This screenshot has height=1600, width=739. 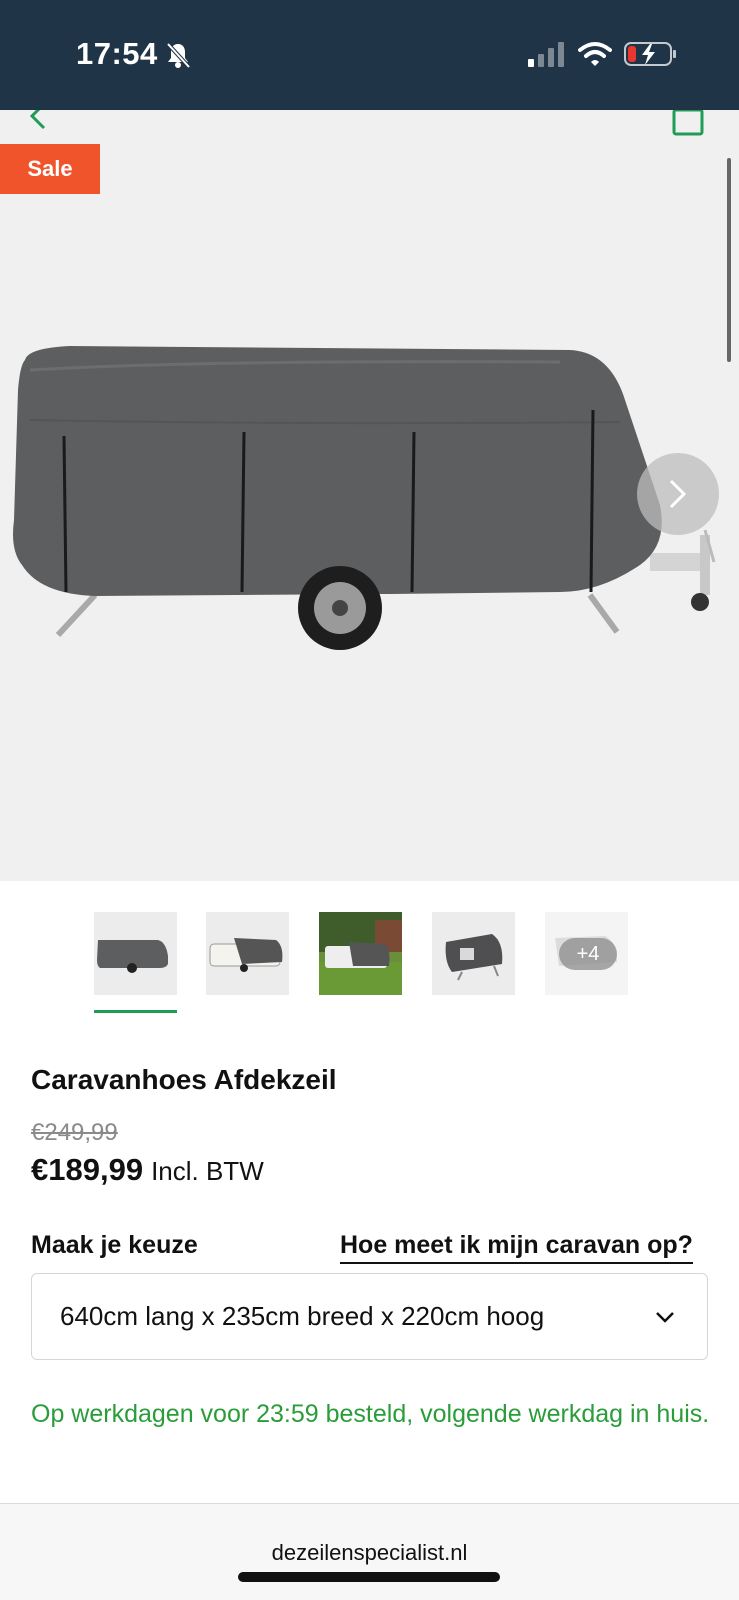 What do you see at coordinates (360, 953) in the screenshot?
I see `thumbnail-covered-caravan-on-lawn` at bounding box center [360, 953].